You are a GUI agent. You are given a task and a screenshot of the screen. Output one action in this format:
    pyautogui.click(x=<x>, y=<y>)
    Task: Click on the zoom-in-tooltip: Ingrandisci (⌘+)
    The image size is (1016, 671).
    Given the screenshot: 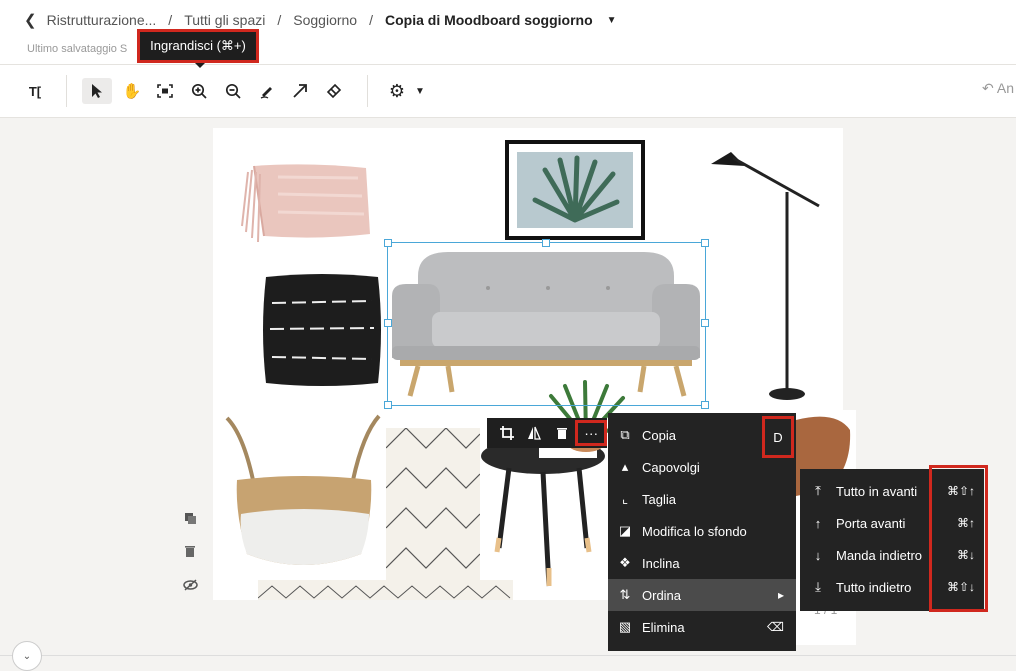 What is the action you would take?
    pyautogui.click(x=198, y=48)
    